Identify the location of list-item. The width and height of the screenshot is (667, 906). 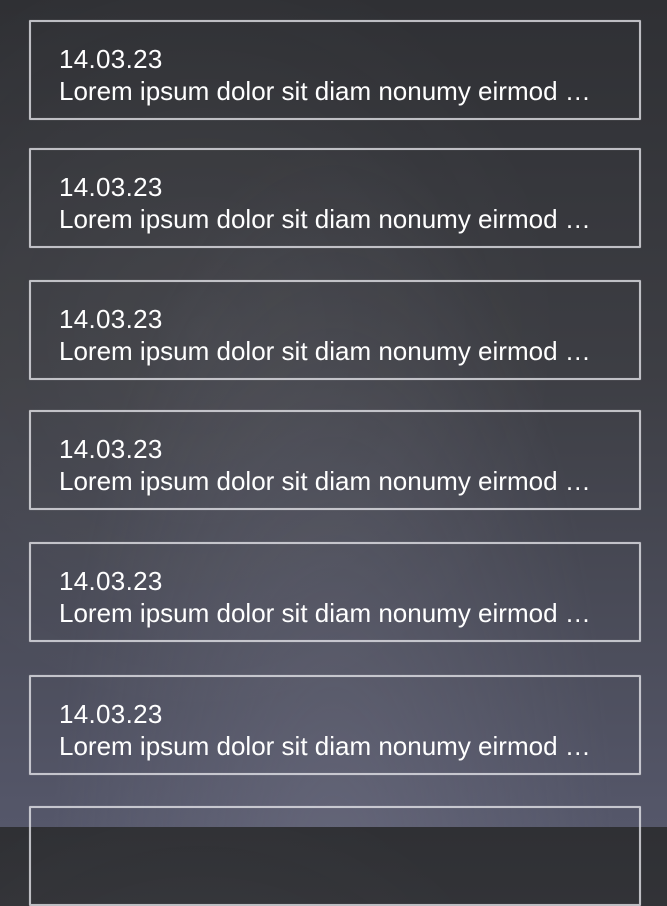
(335, 856).